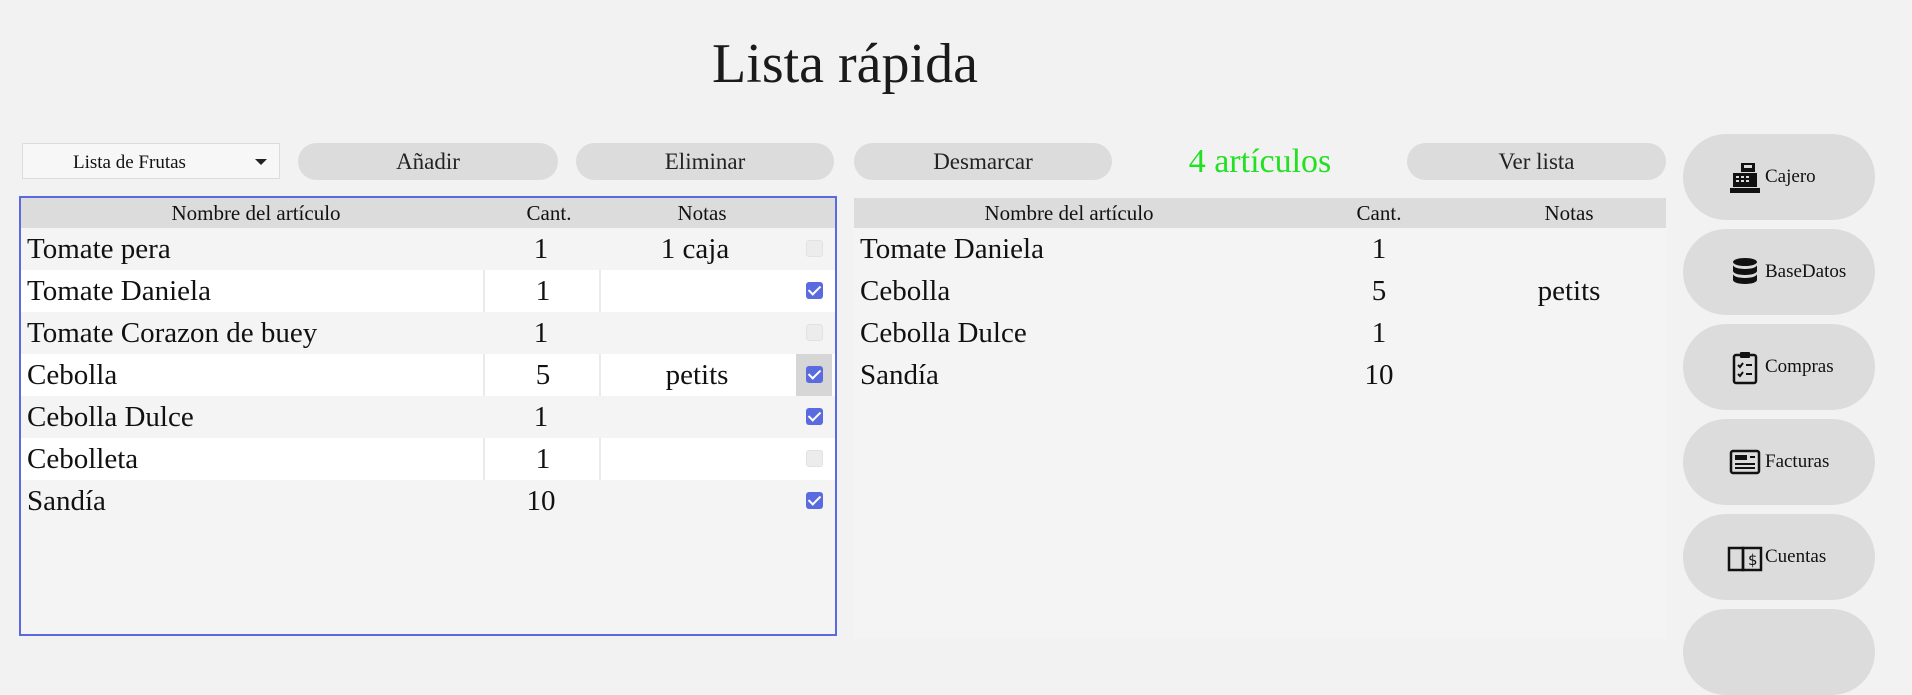  Describe the element at coordinates (428, 459) in the screenshot. I see `table-row: Cebolleta 1` at that location.